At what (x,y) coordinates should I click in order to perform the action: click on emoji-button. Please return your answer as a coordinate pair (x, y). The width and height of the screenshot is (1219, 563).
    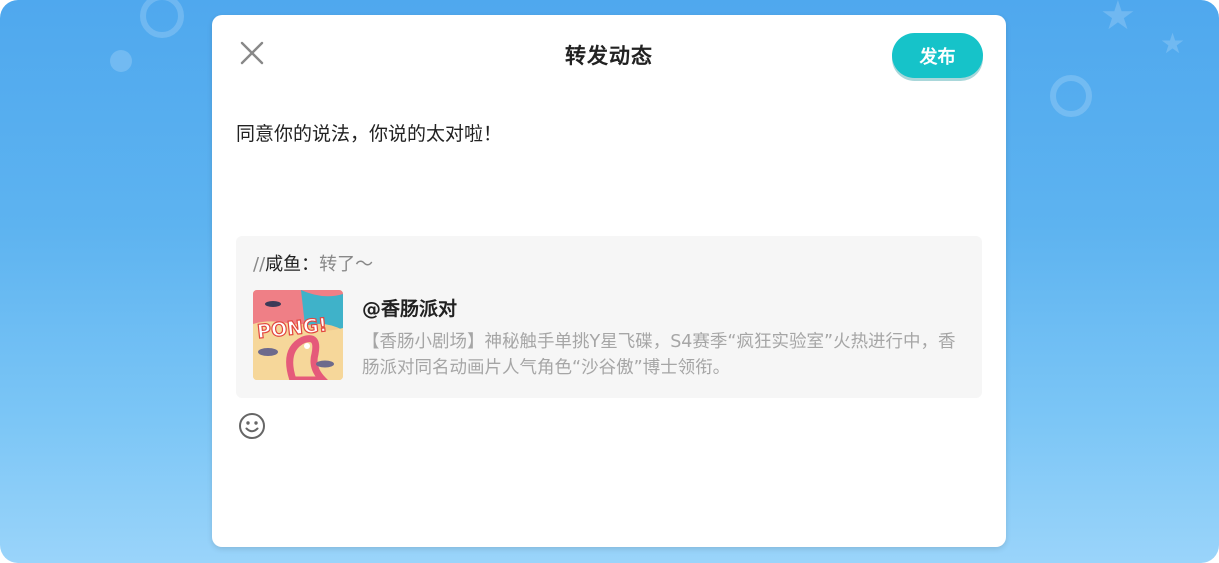
    Looking at the image, I should click on (252, 426).